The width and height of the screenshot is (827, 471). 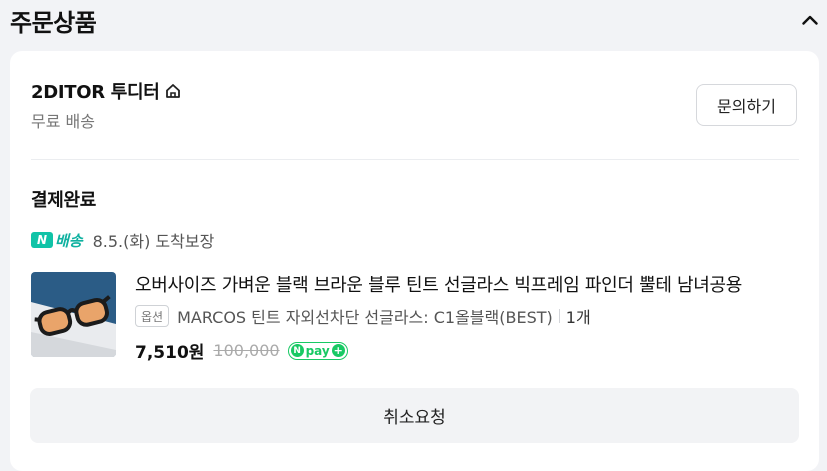 I want to click on price-row: 7,510원 100,000 N pay +, so click(x=241, y=350).